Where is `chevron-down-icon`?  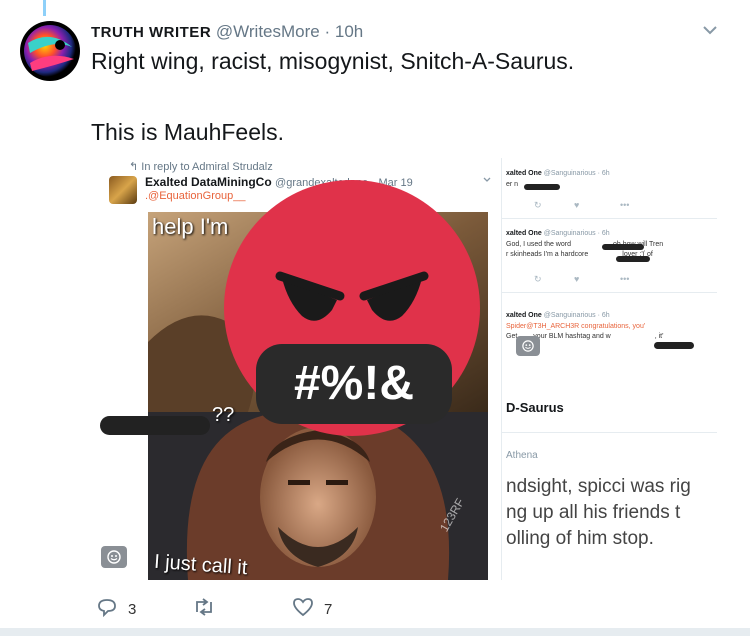
chevron-down-icon is located at coordinates (710, 32).